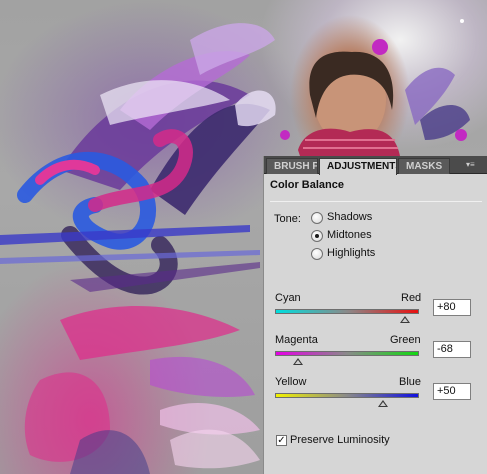 This screenshot has height=474, width=487. What do you see at coordinates (411, 298) in the screenshot?
I see `slider-red-label: Red` at bounding box center [411, 298].